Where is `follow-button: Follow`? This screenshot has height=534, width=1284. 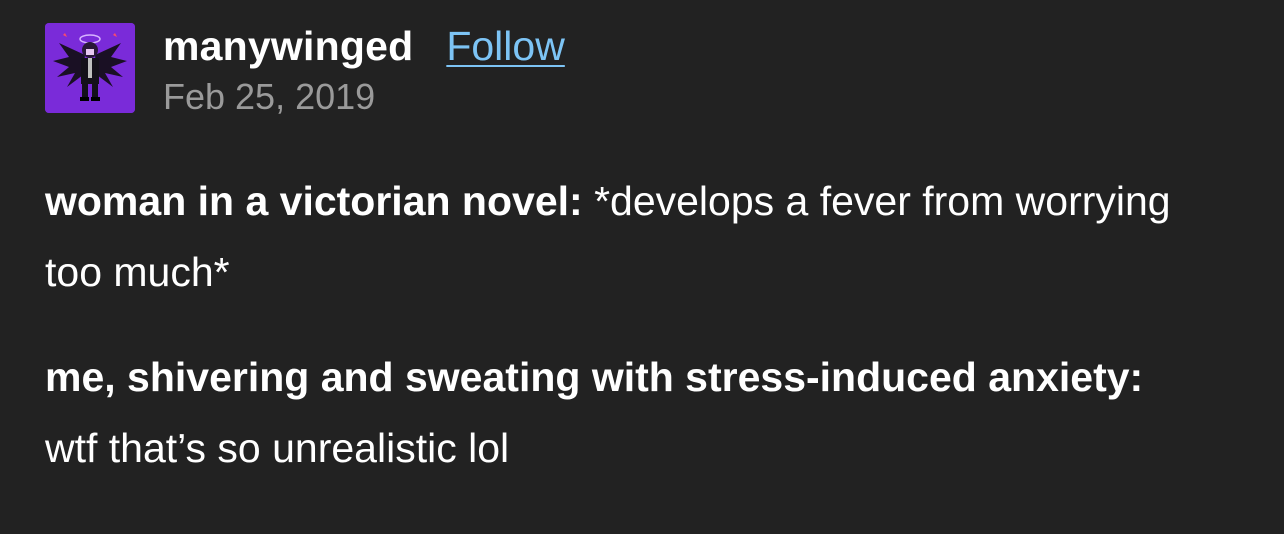 follow-button: Follow is located at coordinates (505, 46).